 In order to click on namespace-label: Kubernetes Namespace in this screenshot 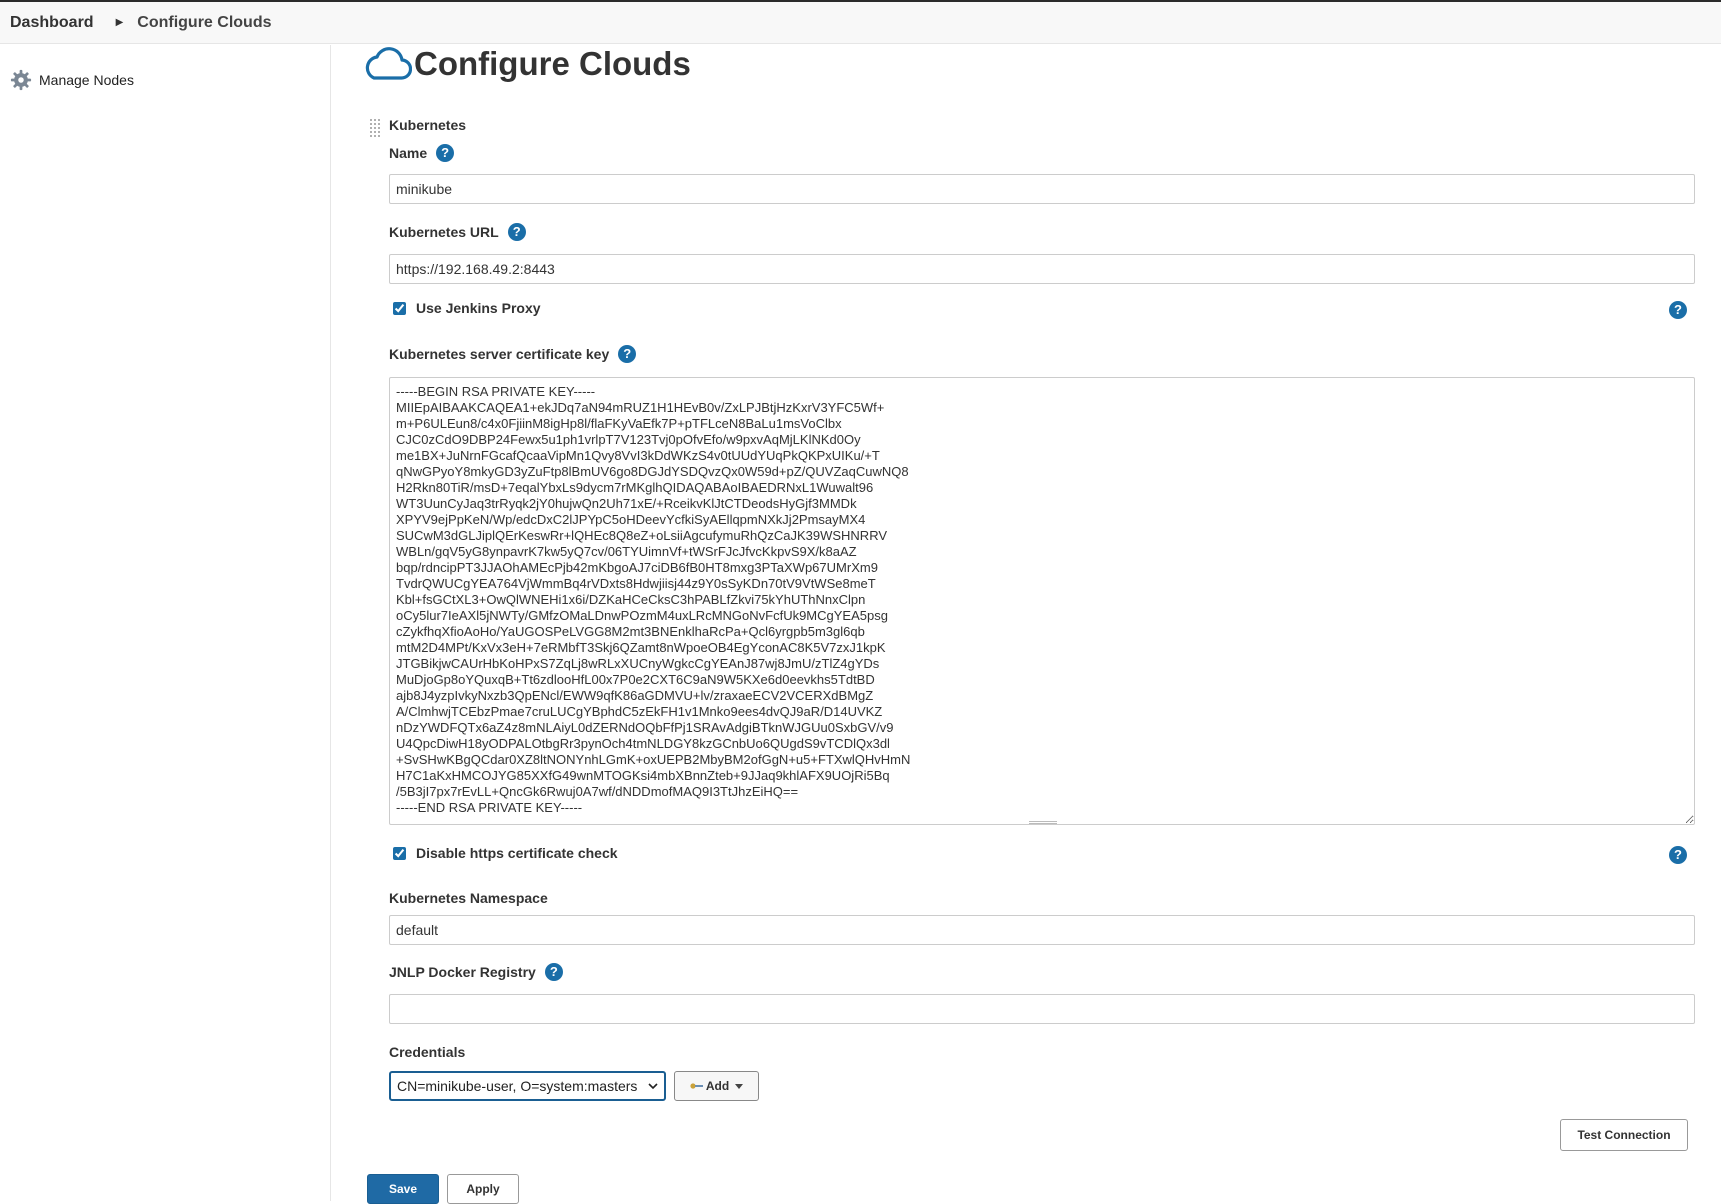, I will do `click(468, 898)`.